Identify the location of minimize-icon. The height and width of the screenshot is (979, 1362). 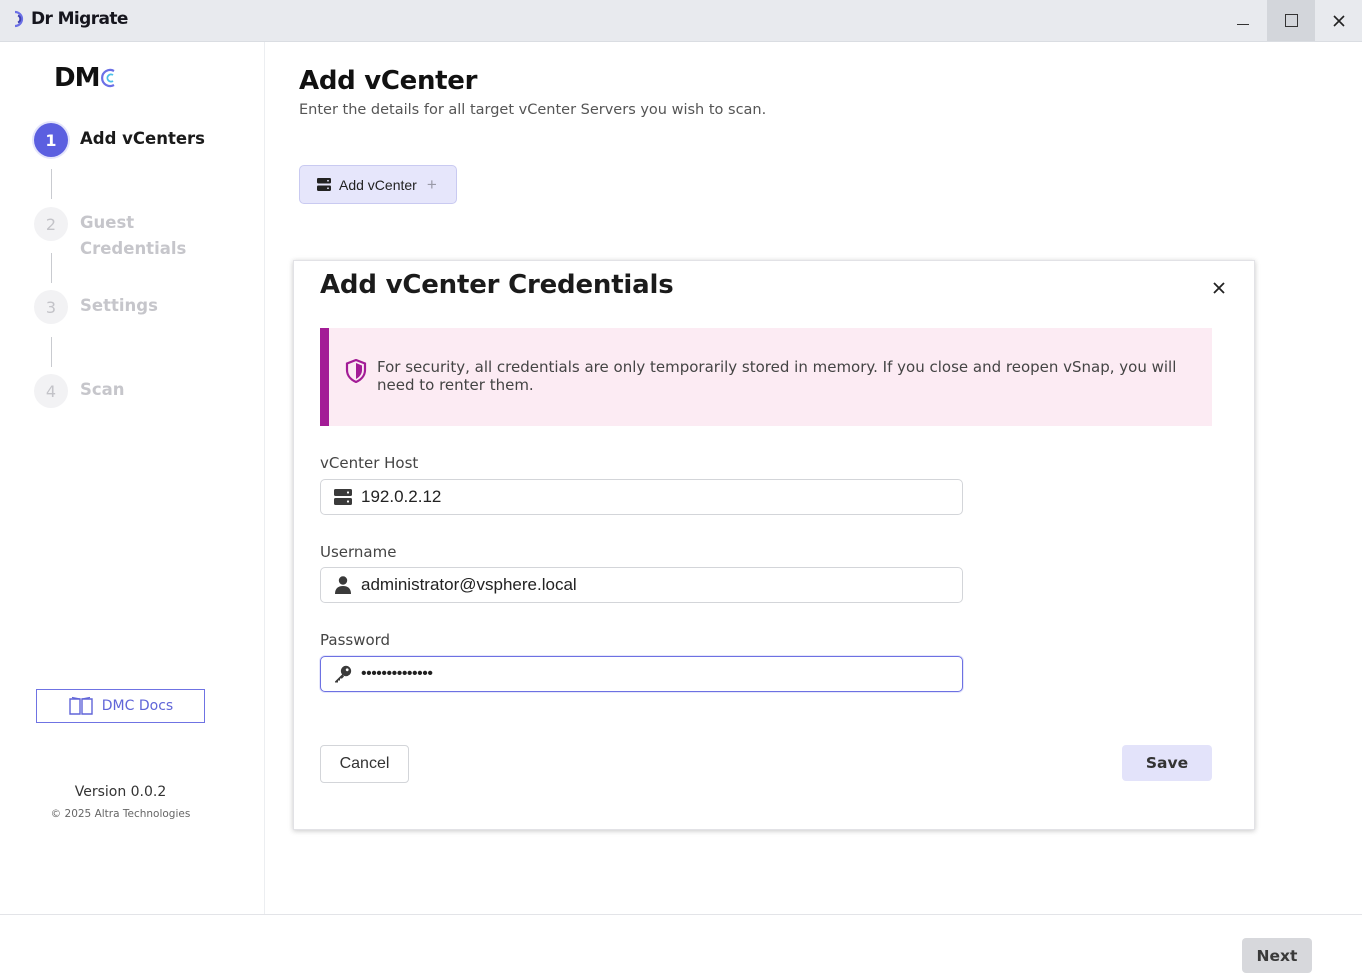
(1243, 24).